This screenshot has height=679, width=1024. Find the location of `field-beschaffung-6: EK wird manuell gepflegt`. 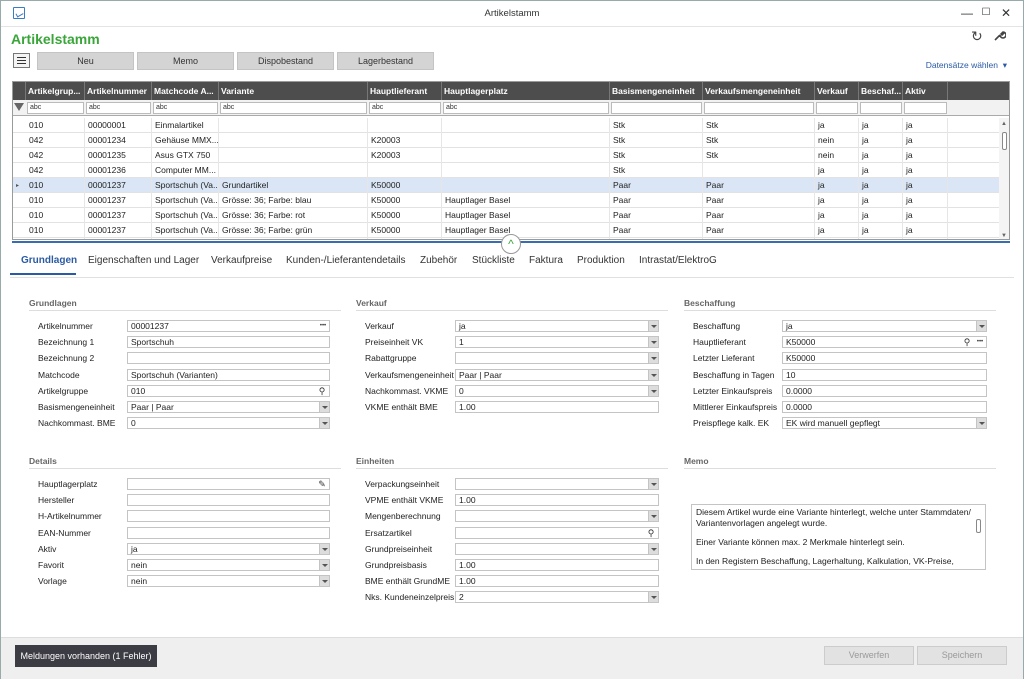

field-beschaffung-6: EK wird manuell gepflegt is located at coordinates (884, 423).